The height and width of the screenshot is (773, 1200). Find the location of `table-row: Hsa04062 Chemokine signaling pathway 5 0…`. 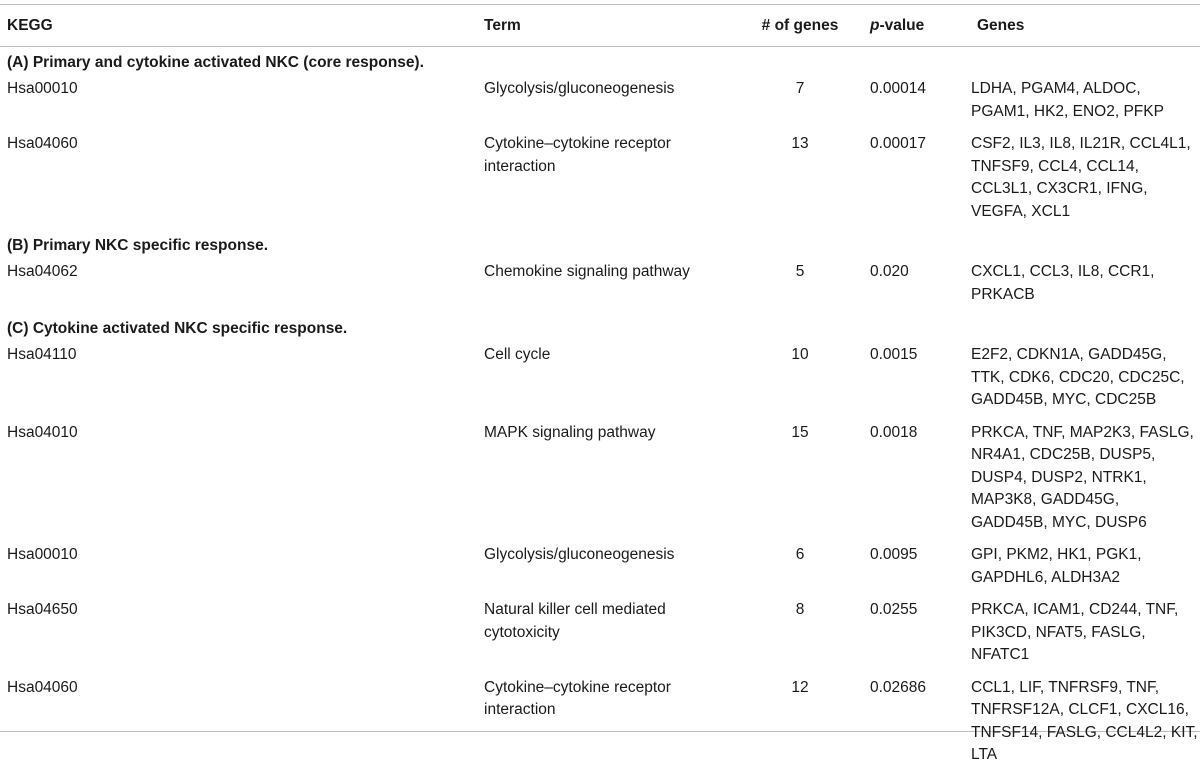

table-row: Hsa04062 Chemokine signaling pathway 5 0… is located at coordinates (600, 284).